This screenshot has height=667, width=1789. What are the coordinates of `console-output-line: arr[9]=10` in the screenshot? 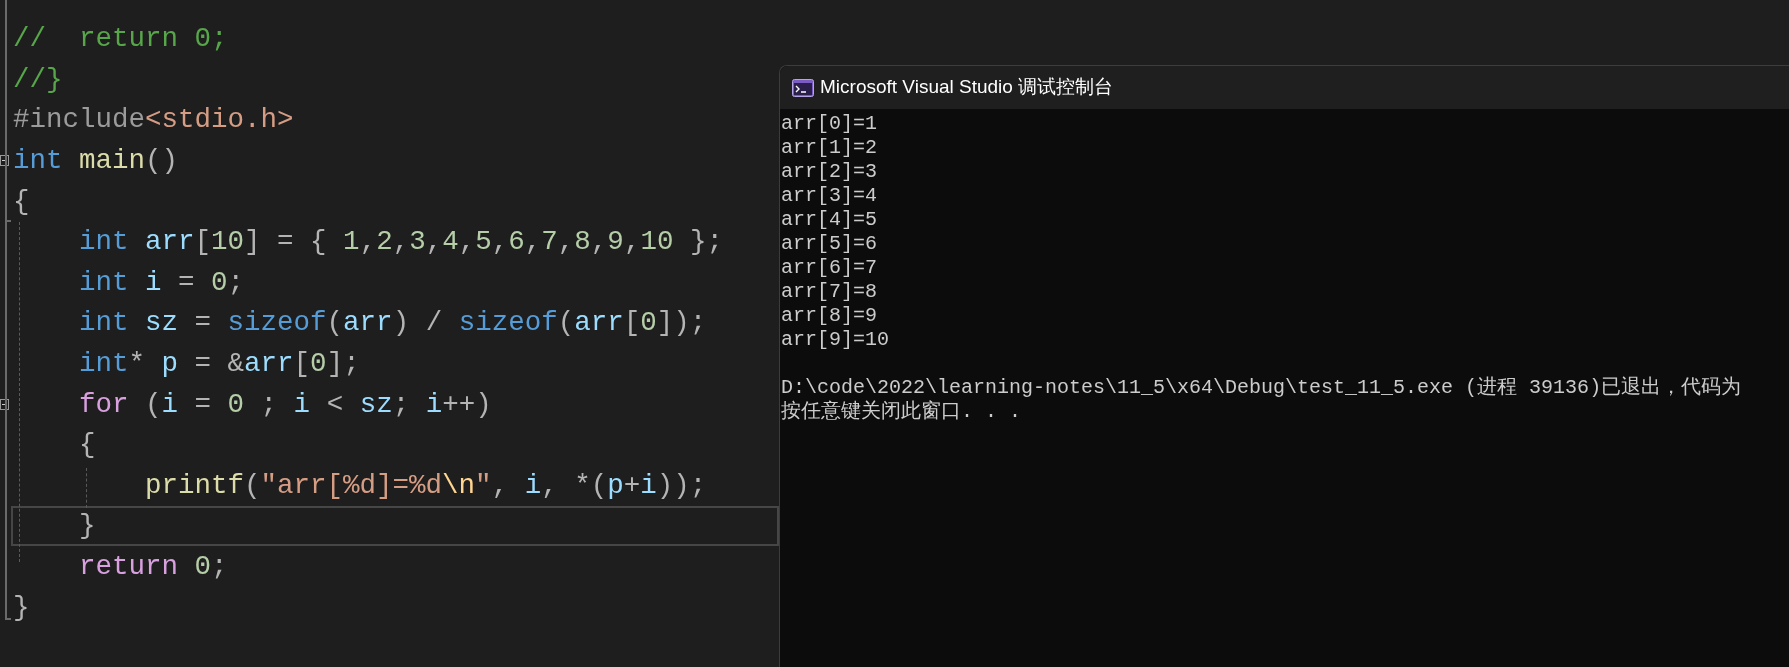 It's located at (836, 340).